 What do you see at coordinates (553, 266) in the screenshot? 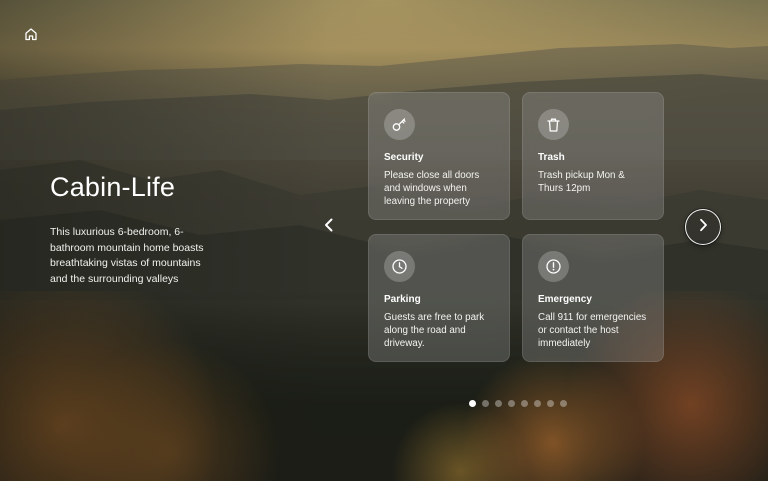
I see `alert-icon` at bounding box center [553, 266].